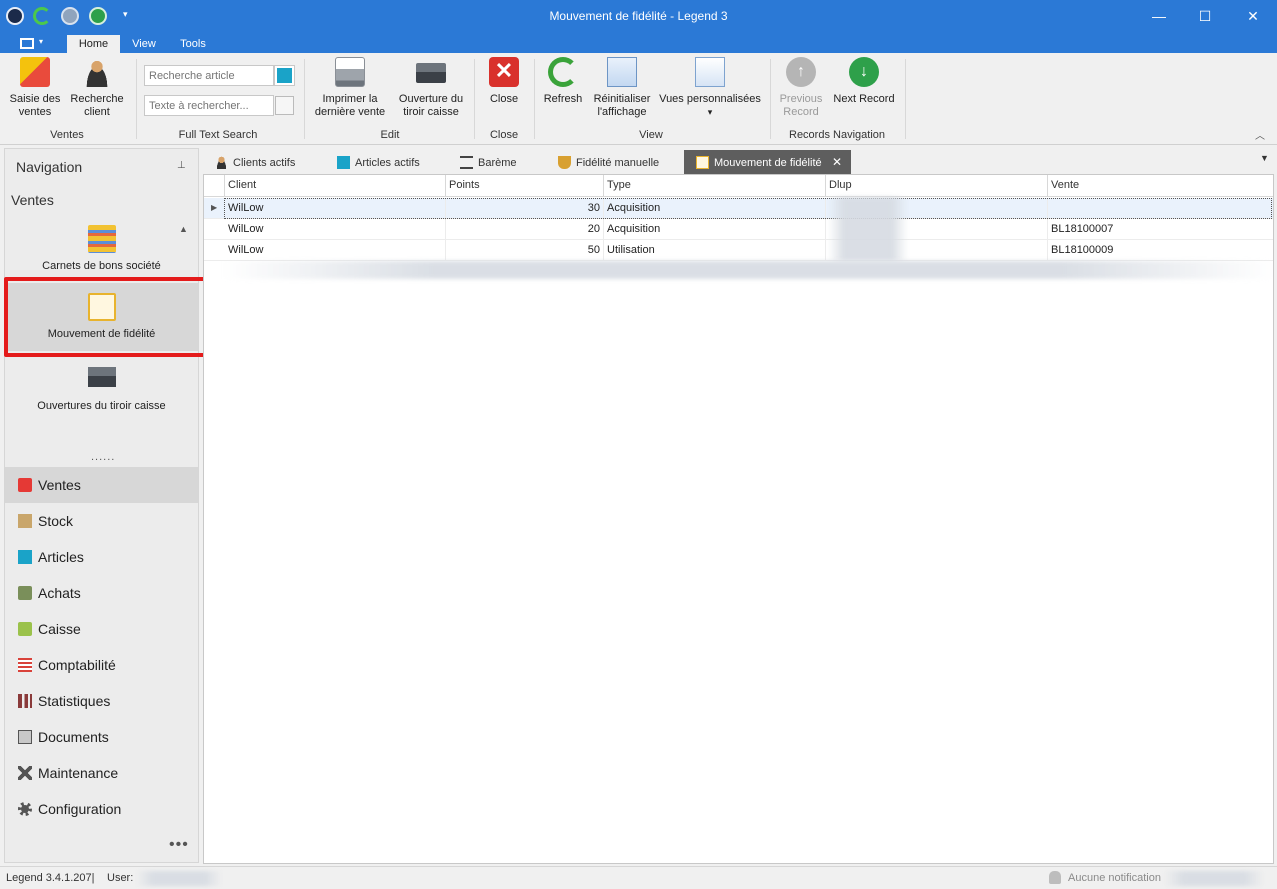  Describe the element at coordinates (101, 406) in the screenshot. I see `nav-item-label: Ouvertures du tiroir caisse` at that location.